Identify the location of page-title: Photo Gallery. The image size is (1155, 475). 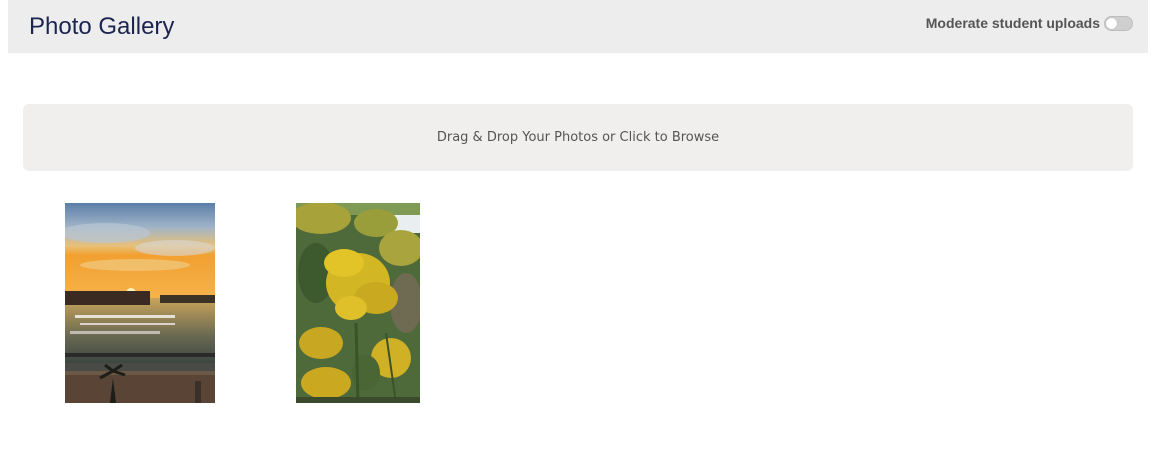
(102, 26).